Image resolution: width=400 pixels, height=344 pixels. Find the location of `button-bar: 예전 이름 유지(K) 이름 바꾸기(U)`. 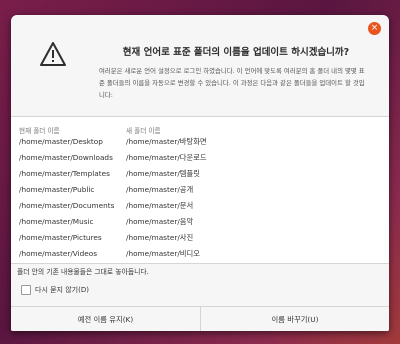

button-bar: 예전 이름 유지(K) 이름 바꾸기(U) is located at coordinates (200, 318).